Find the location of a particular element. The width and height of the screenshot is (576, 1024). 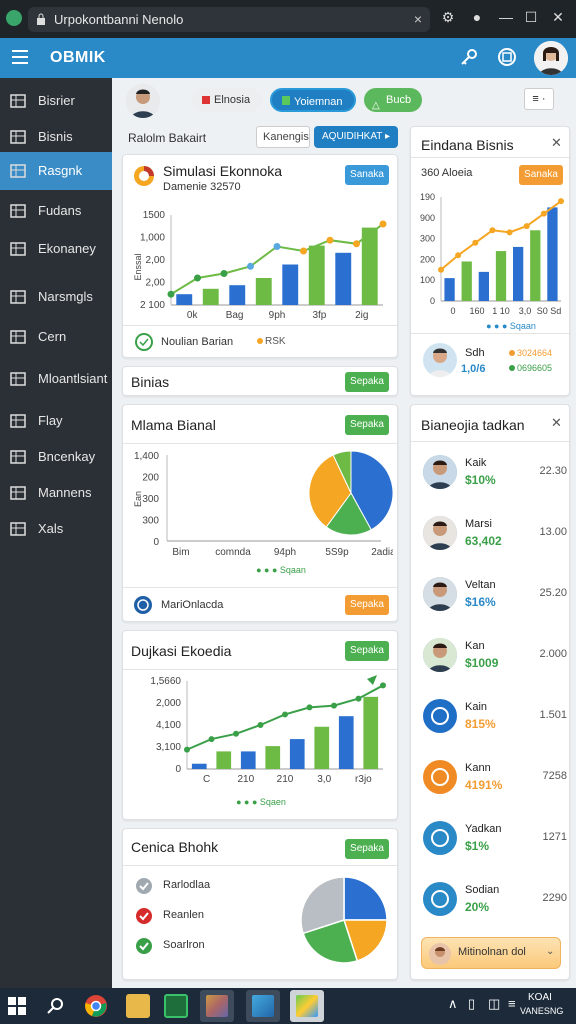

sidebar-item-label: Bisrier is located at coordinates (56, 100).